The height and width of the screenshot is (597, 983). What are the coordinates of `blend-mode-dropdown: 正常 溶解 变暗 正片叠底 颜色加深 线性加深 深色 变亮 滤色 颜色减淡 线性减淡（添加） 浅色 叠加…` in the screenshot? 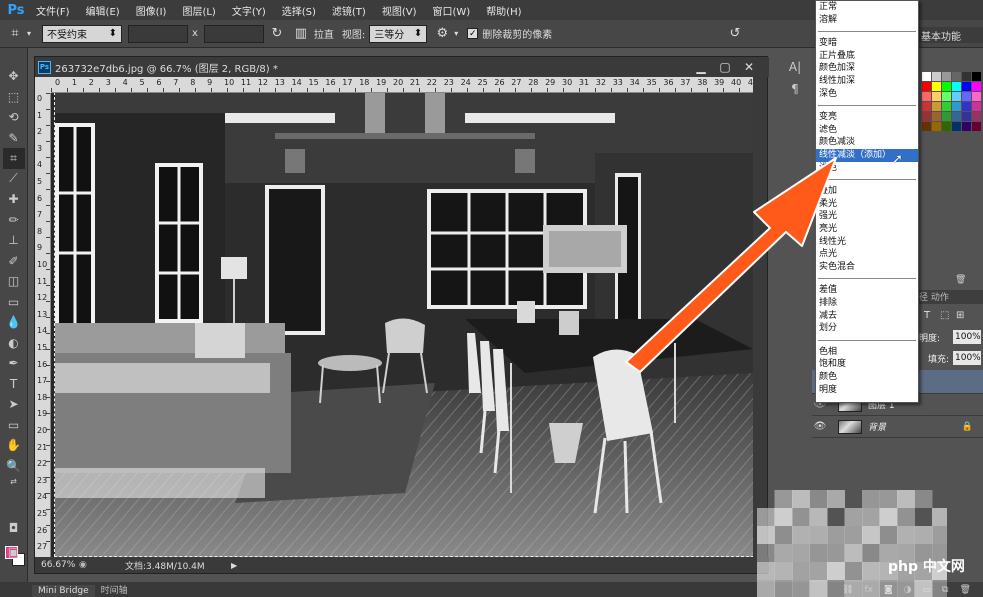 It's located at (867, 201).